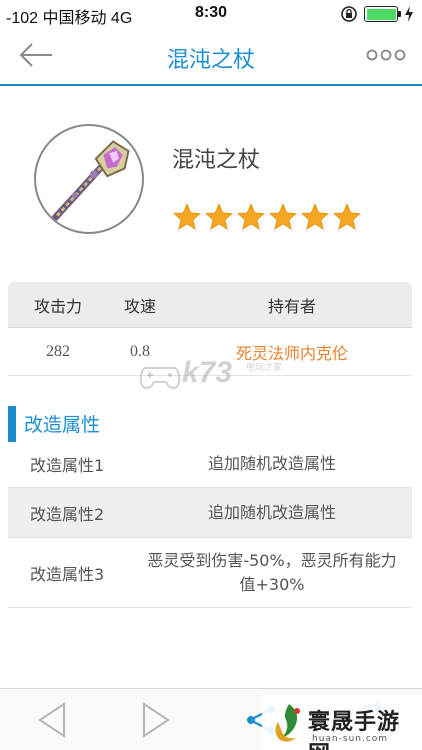 This screenshot has height=750, width=422. Describe the element at coordinates (409, 14) in the screenshot. I see `charging-icon` at that location.